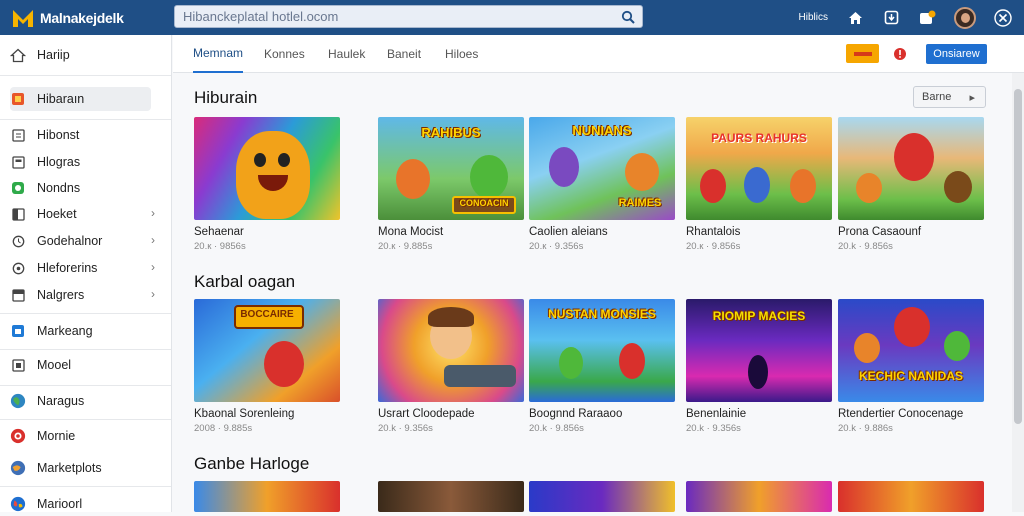 This screenshot has width=1024, height=516. Describe the element at coordinates (451, 168) in the screenshot. I see `game-thumbnail: RAHIBUS CONOACIN` at that location.